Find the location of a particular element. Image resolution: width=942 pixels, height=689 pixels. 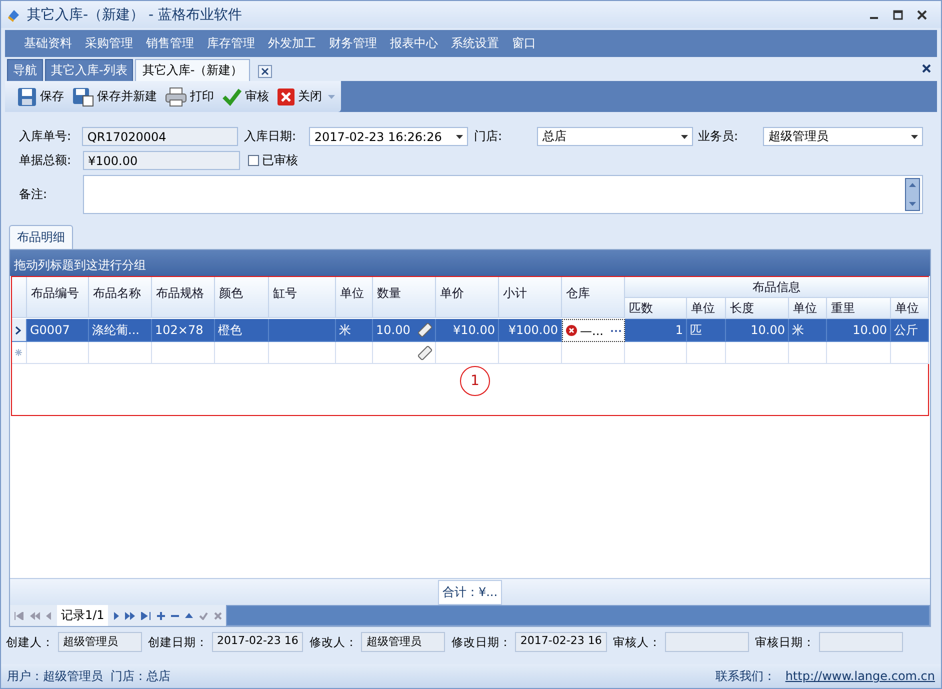

table-cell: 1 is located at coordinates (656, 330).